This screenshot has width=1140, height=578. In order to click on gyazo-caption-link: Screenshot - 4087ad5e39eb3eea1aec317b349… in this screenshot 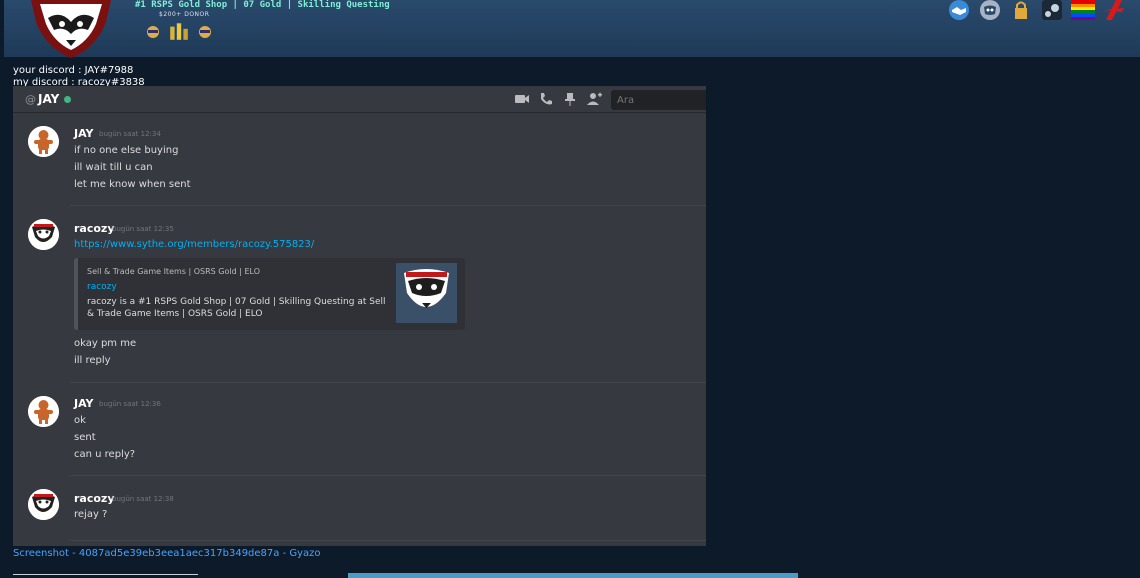, I will do `click(167, 553)`.